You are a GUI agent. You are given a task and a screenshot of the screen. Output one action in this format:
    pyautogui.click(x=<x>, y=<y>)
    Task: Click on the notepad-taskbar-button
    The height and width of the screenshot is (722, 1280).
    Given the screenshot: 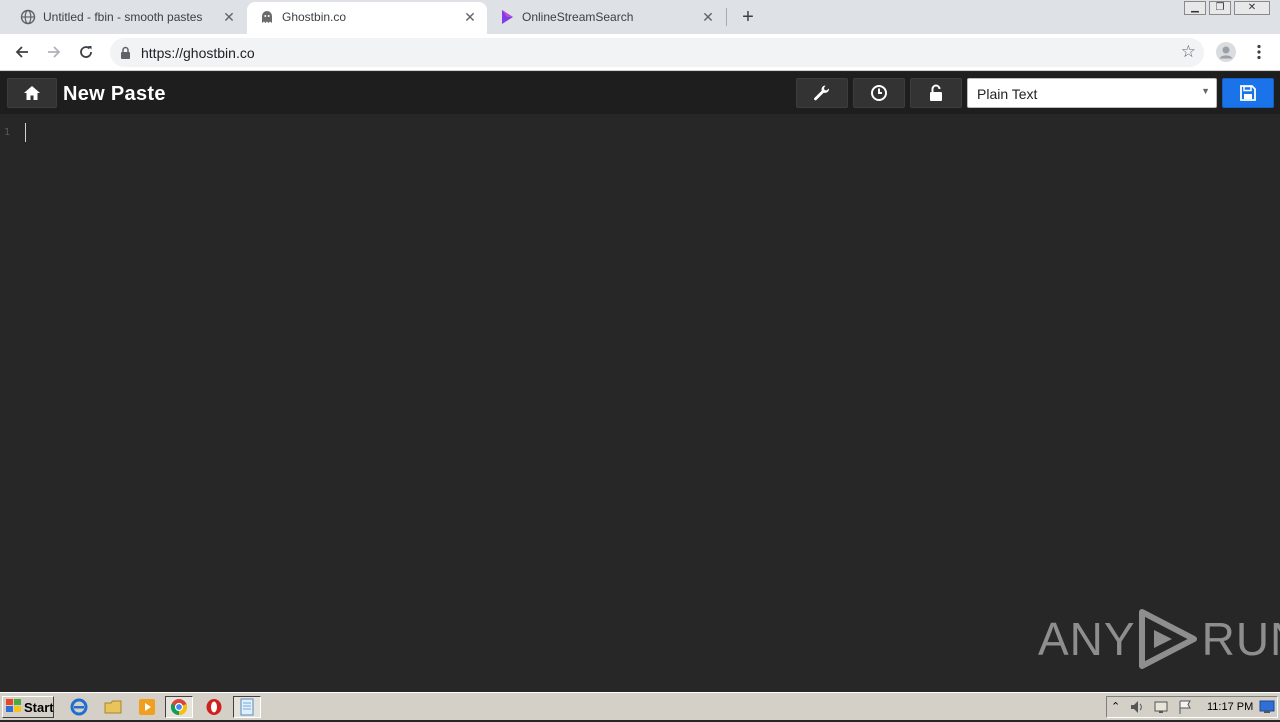 What is the action you would take?
    pyautogui.click(x=247, y=707)
    